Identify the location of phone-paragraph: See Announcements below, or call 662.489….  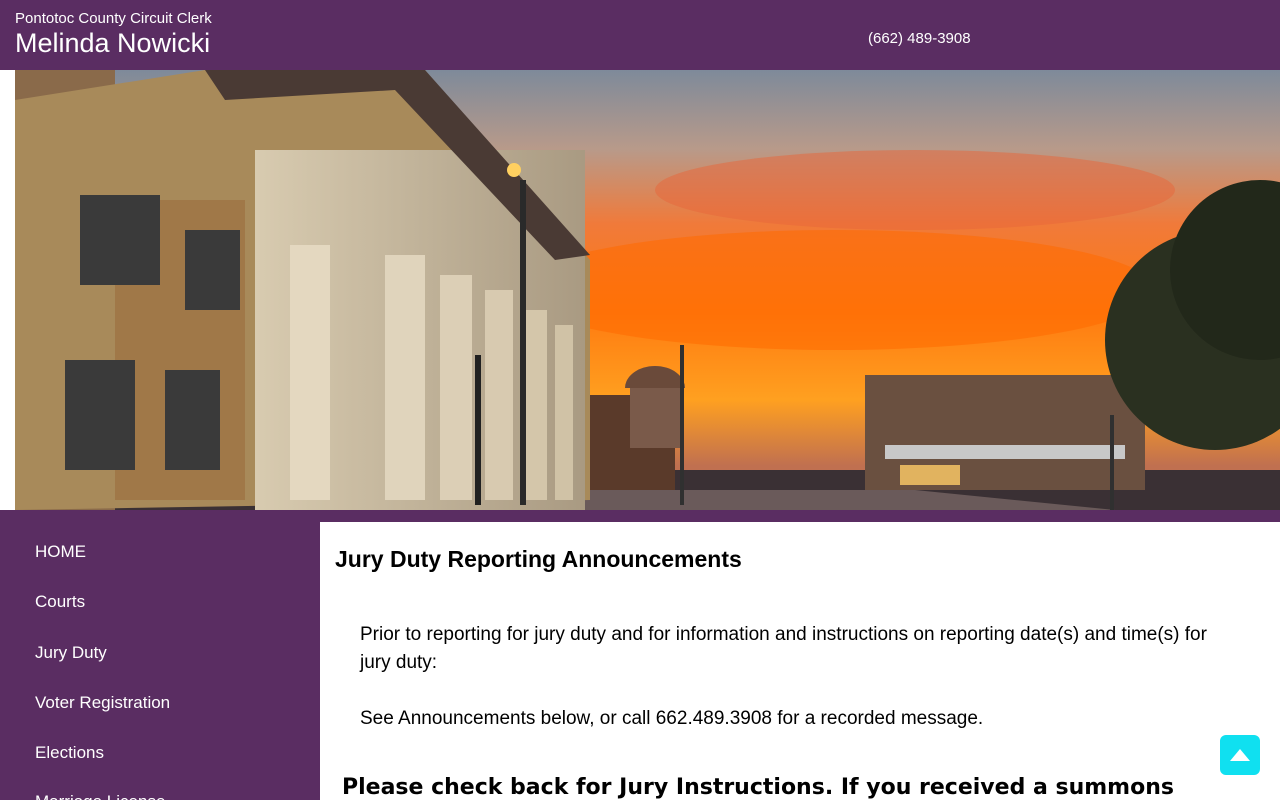
(672, 718).